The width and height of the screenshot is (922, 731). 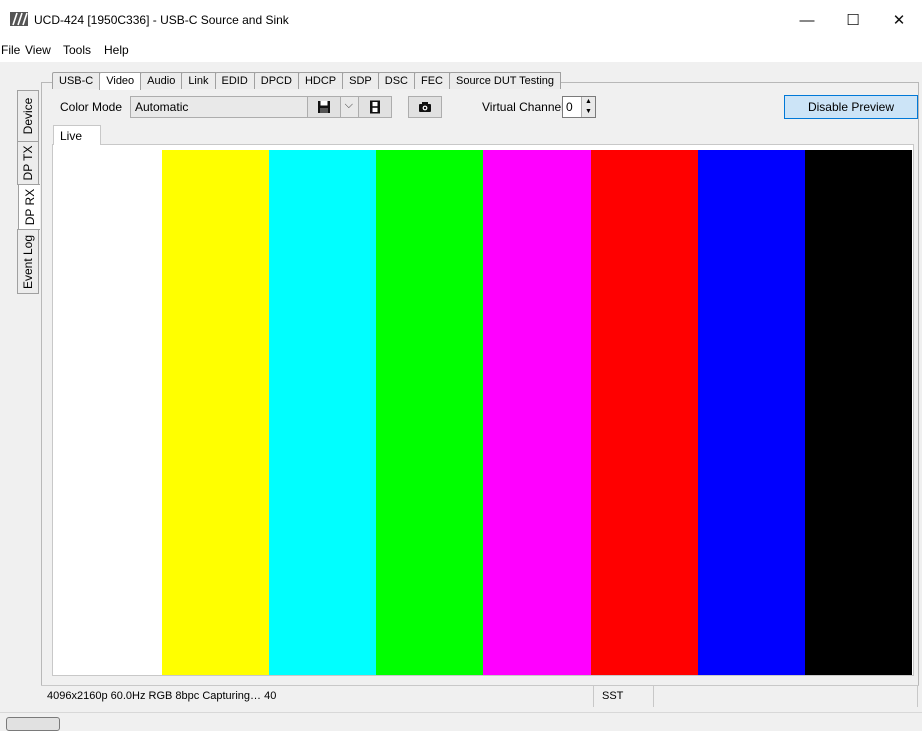 I want to click on snapshot-button, so click(x=425, y=107).